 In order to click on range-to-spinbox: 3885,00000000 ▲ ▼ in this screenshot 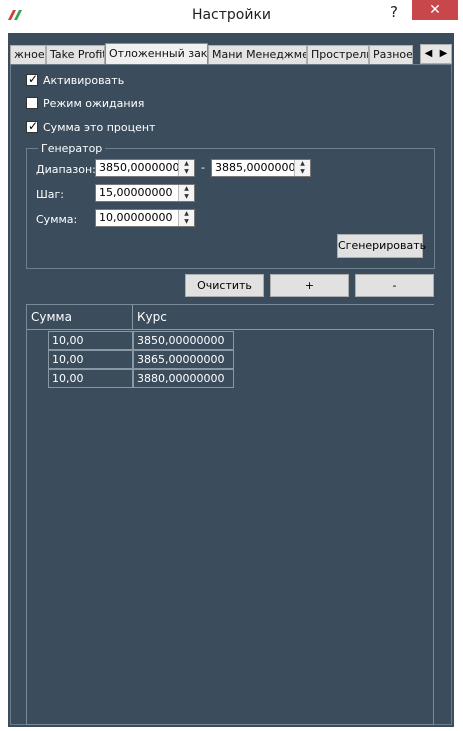, I will do `click(261, 168)`.